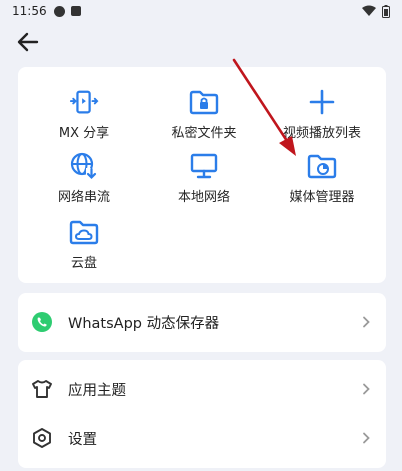  Describe the element at coordinates (201, 11) in the screenshot. I see `status-bar: 11:56` at that location.